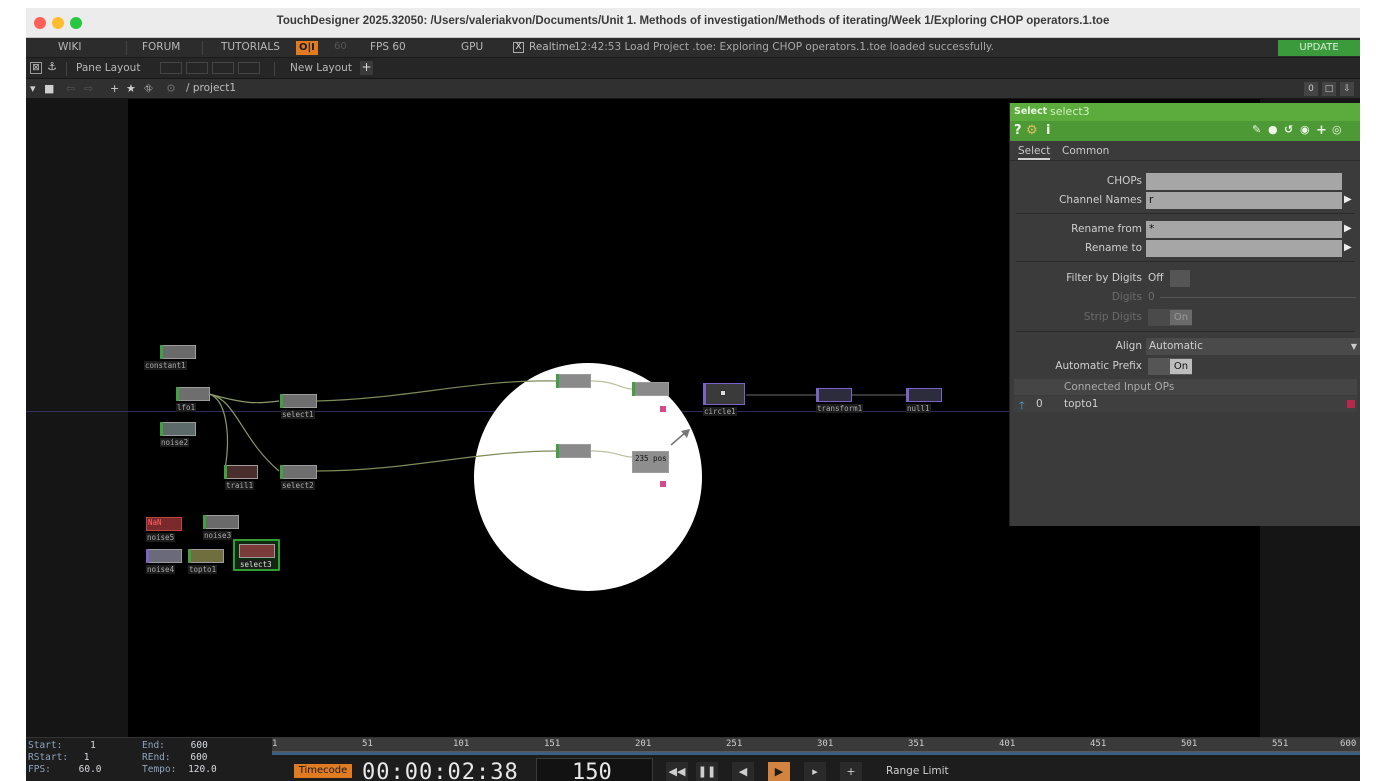  What do you see at coordinates (1070, 111) in the screenshot?
I see `op-name-field: select3` at bounding box center [1070, 111].